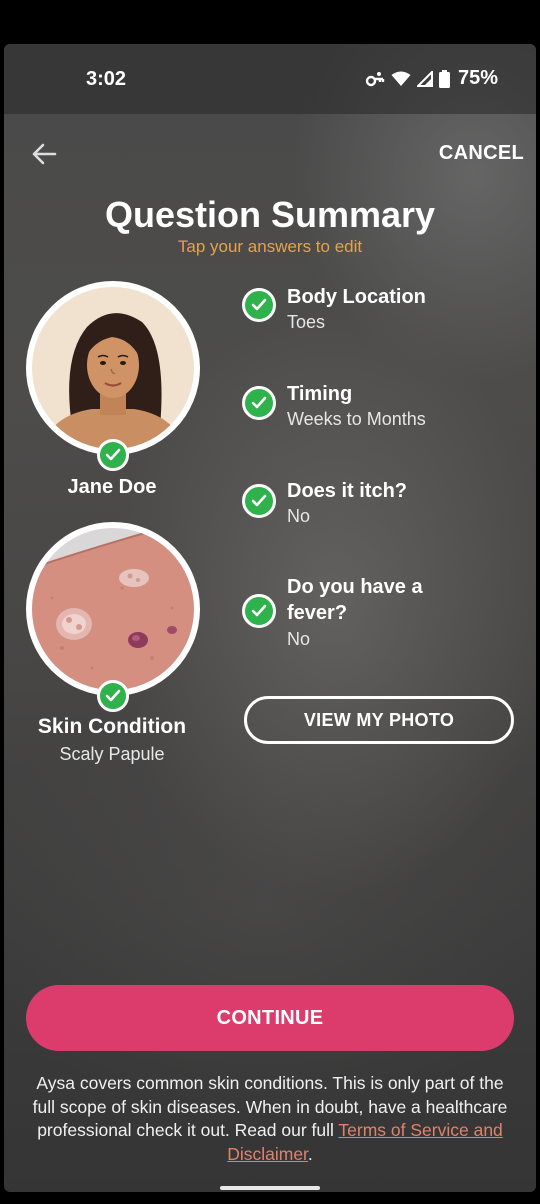 Image resolution: width=540 pixels, height=1204 pixels. What do you see at coordinates (112, 726) in the screenshot?
I see `condition-title: Skin Condition` at bounding box center [112, 726].